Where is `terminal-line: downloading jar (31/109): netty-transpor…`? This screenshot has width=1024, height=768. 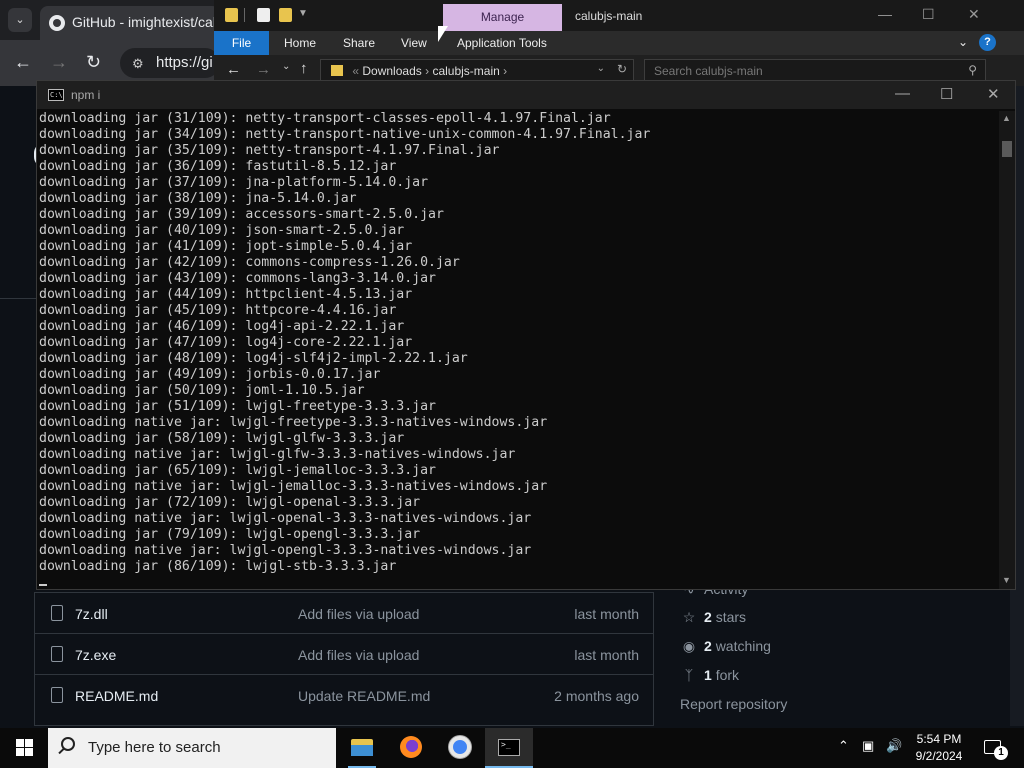 terminal-line: downloading jar (31/109): netty-transpor… is located at coordinates (325, 118).